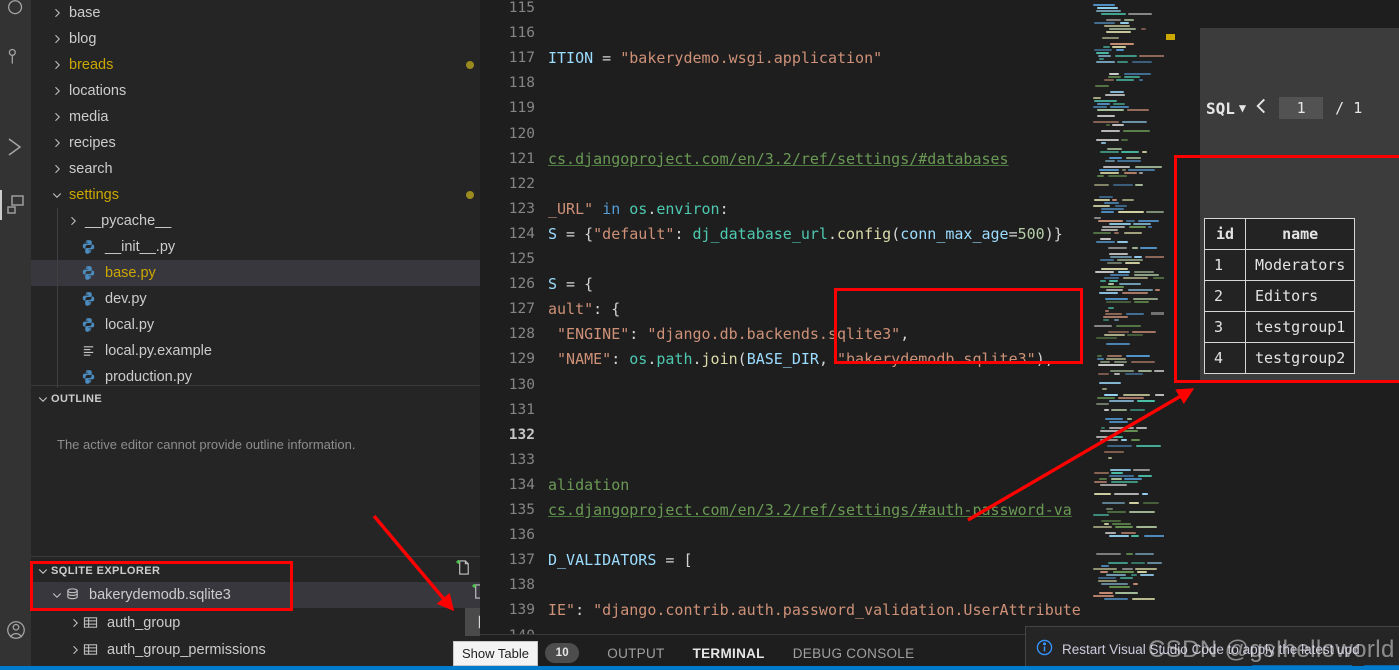 The width and height of the screenshot is (1399, 670). What do you see at coordinates (1280, 358) in the screenshot?
I see `table-row: 4 testgroup2` at bounding box center [1280, 358].